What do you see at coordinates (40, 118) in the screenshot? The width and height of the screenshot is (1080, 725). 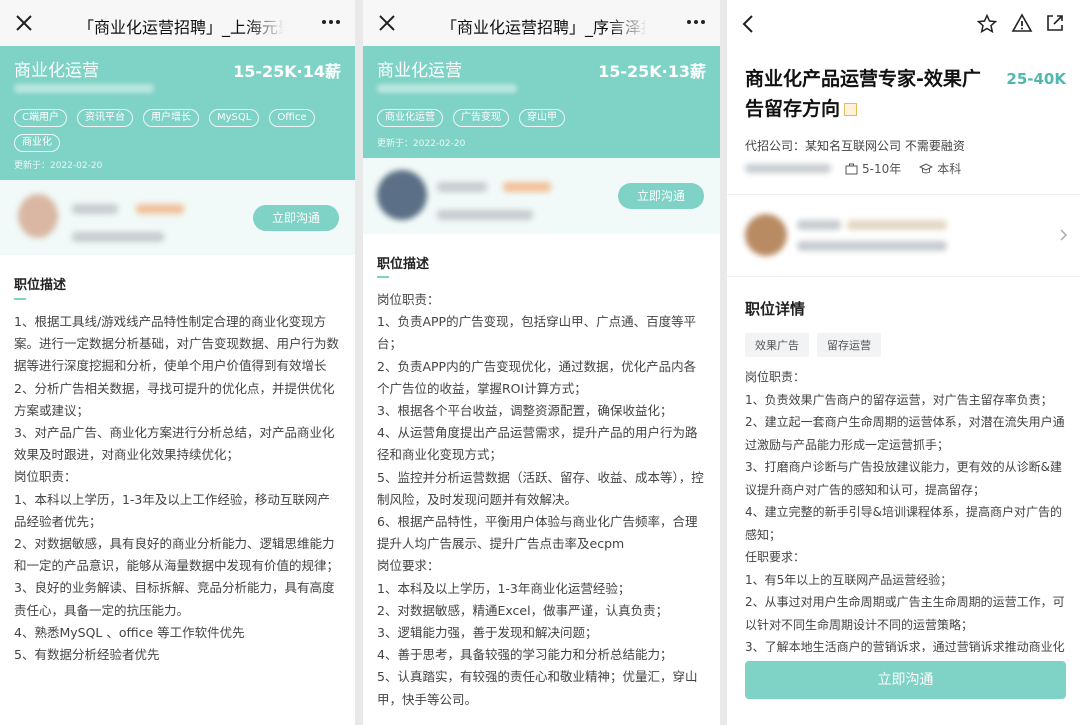 I see `tag: C端用户` at bounding box center [40, 118].